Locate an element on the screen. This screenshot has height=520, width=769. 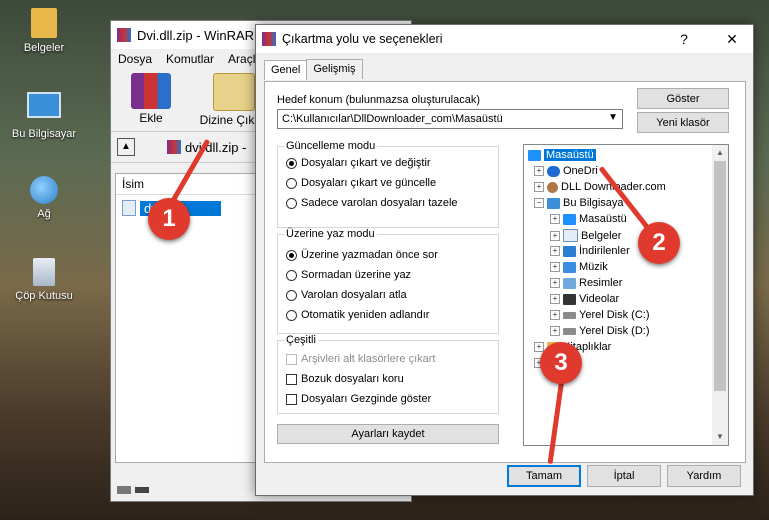
desktop-icon-documents: Belgeler is located at coordinates (44, 31).